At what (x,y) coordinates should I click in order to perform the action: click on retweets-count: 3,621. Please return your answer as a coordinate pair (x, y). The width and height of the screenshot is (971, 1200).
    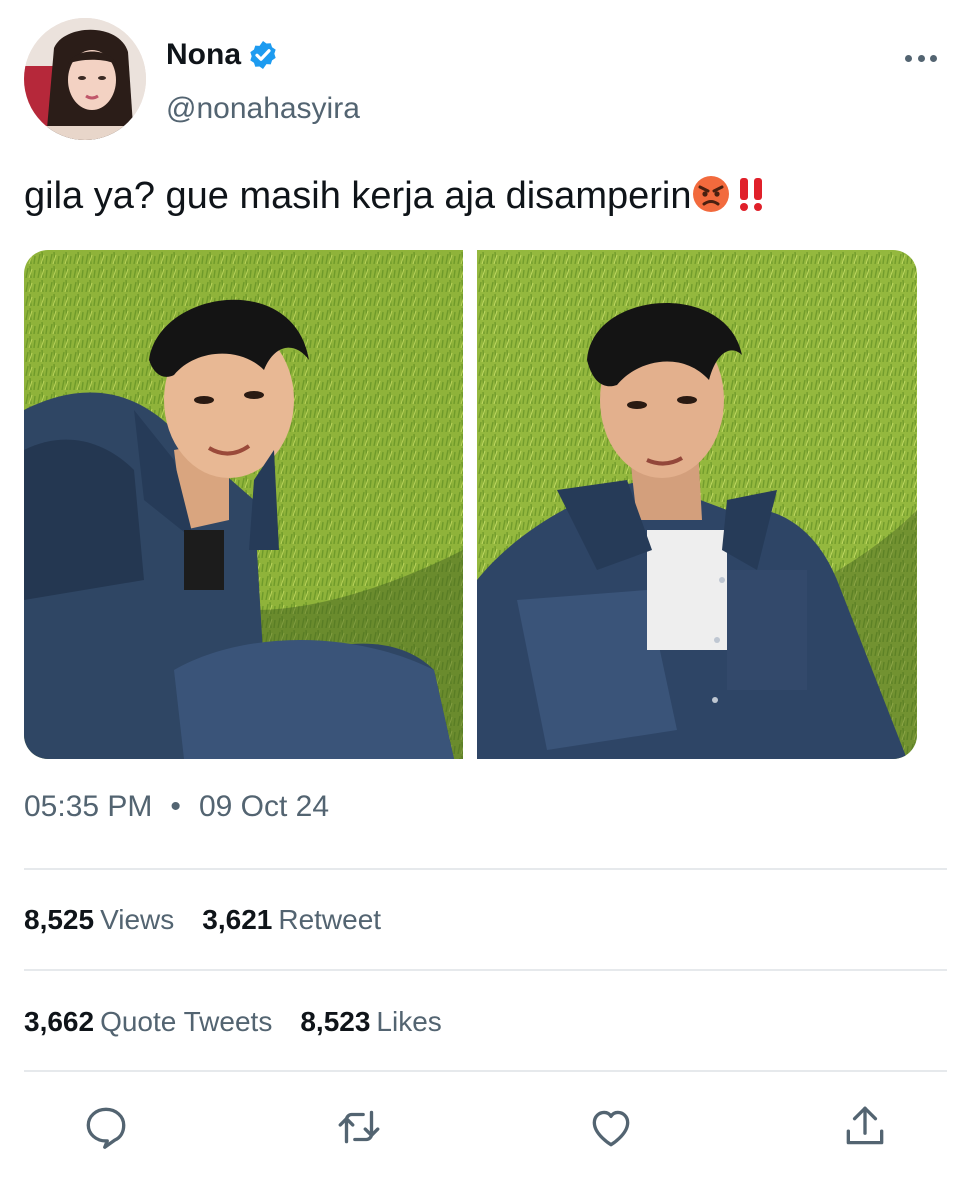
    Looking at the image, I should click on (237, 919).